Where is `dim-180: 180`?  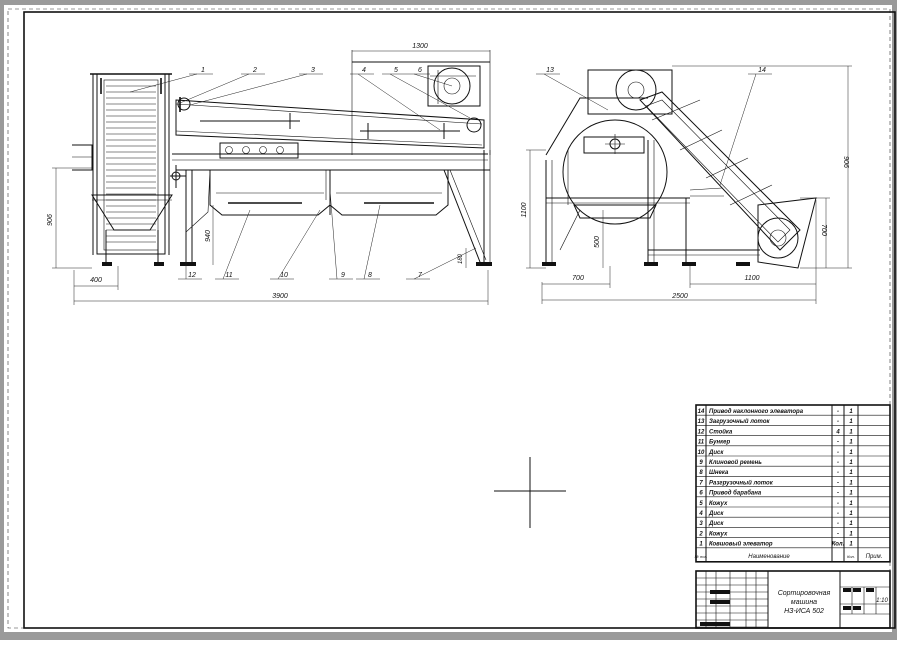
dim-180: 180 is located at coordinates (461, 258).